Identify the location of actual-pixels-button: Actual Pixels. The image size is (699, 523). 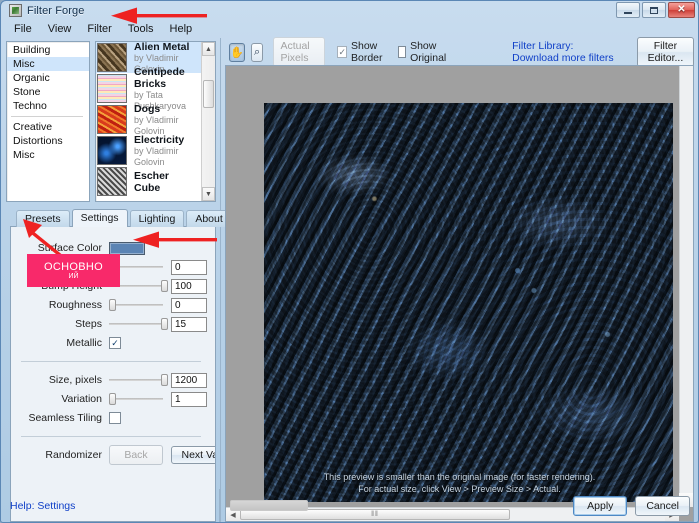
(299, 52).